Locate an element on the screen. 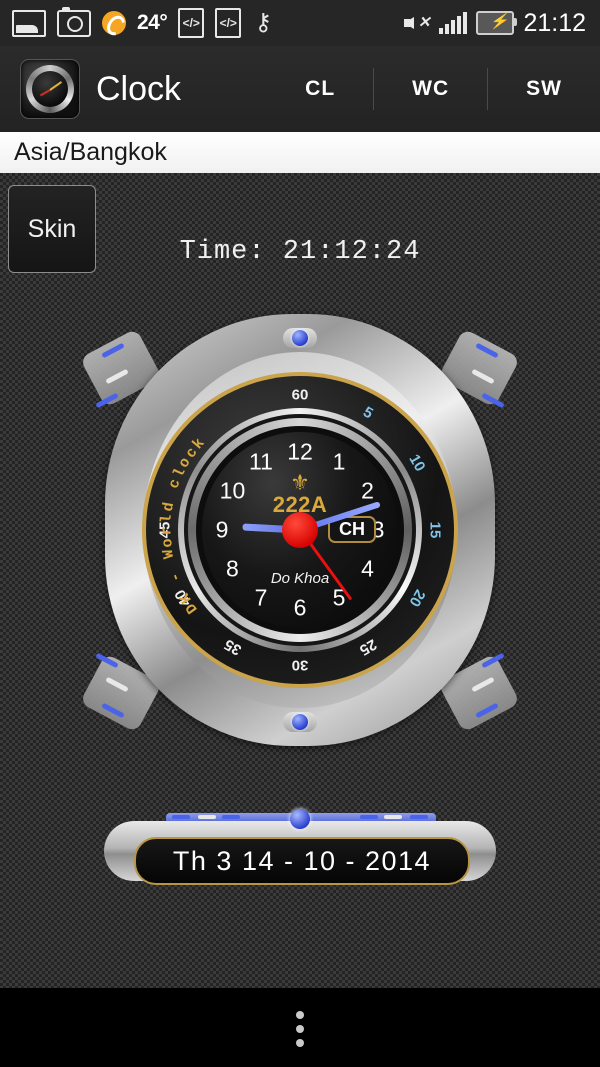 This screenshot has height=1067, width=600. watch-dial: 12 1 2 3 4 5 6 7 8 9 10 11 ⚜ 222A Do Khoa CH is located at coordinates (300, 530).